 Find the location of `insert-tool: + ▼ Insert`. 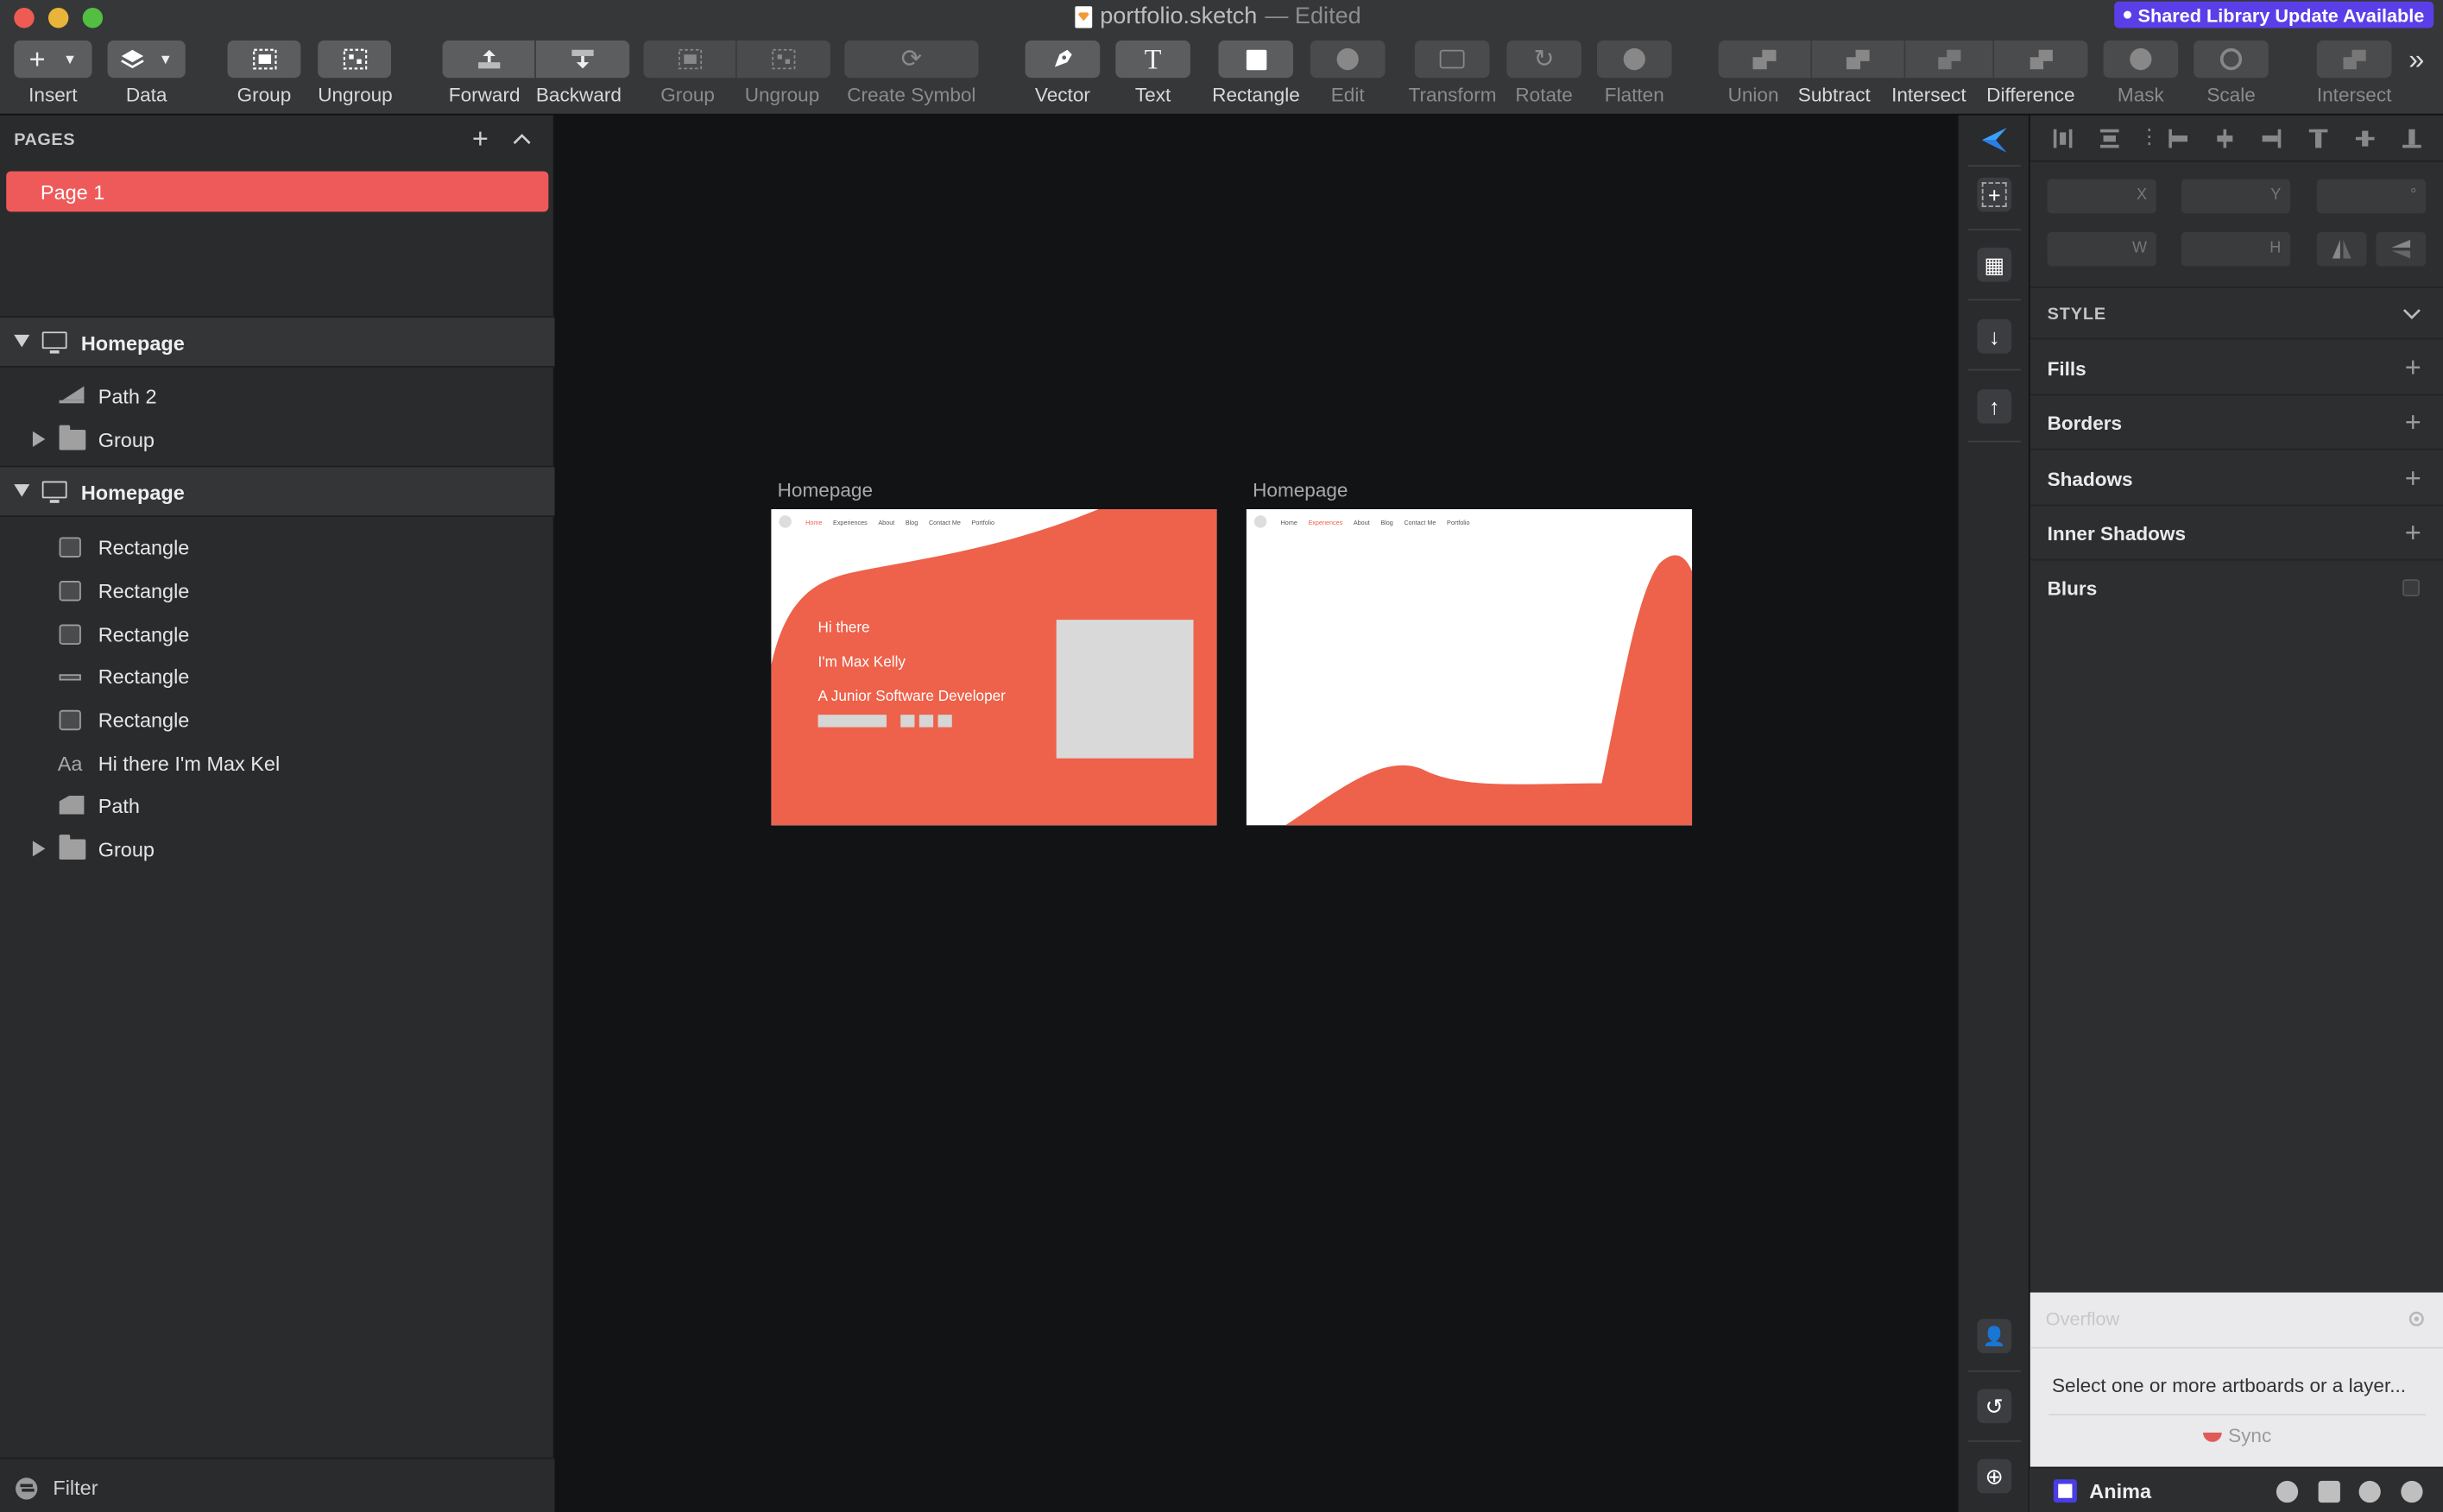

insert-tool: + ▼ Insert is located at coordinates (53, 73).